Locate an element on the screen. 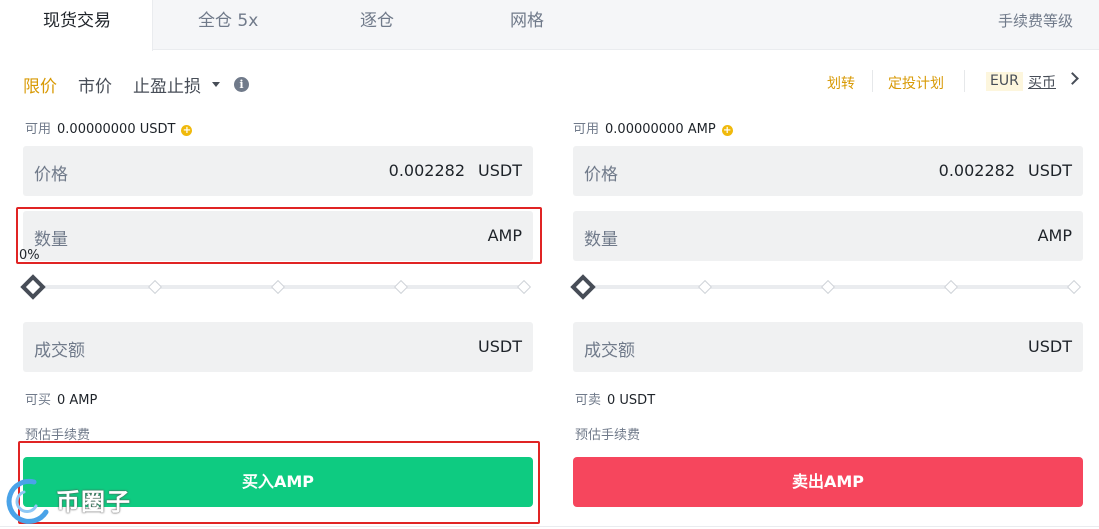 The image size is (1099, 529). watermark: 币圈子 is located at coordinates (79, 500).